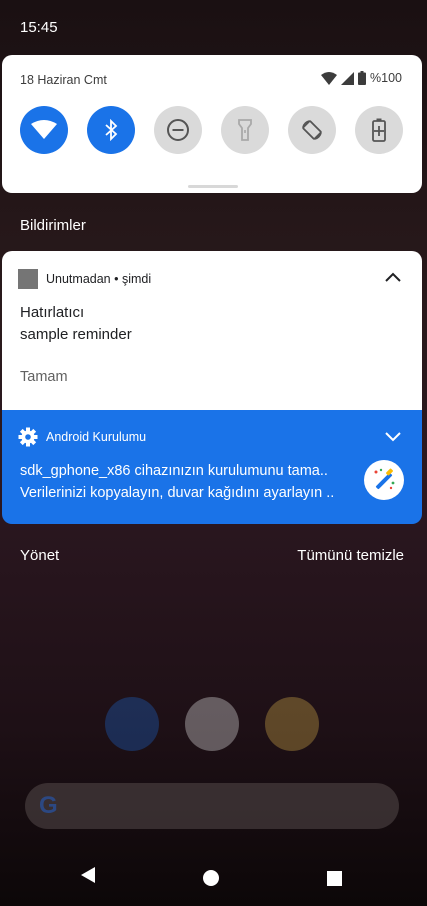 The image size is (427, 906). I want to click on battery-saver-icon, so click(379, 130).